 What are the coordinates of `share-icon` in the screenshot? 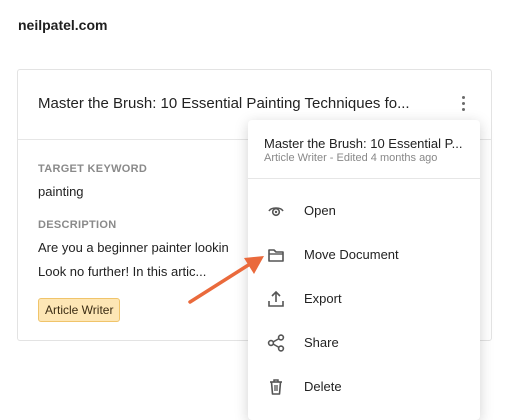 It's located at (276, 343).